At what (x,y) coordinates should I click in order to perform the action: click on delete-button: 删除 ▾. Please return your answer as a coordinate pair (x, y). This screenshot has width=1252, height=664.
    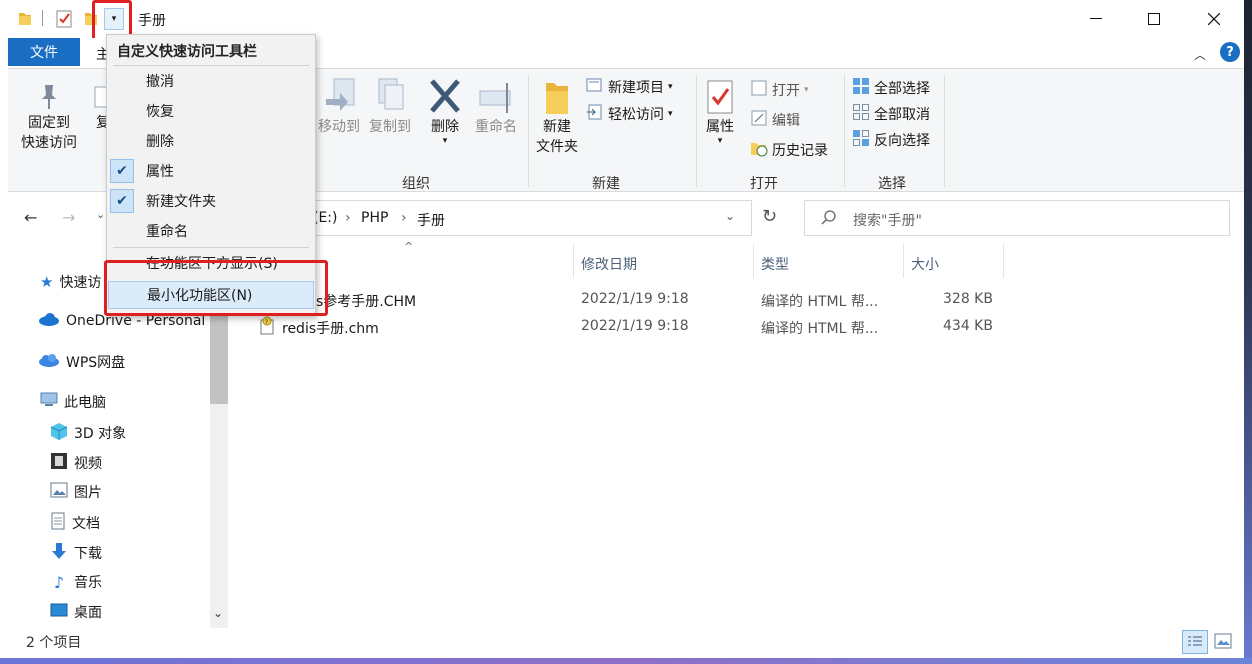
    Looking at the image, I should click on (445, 111).